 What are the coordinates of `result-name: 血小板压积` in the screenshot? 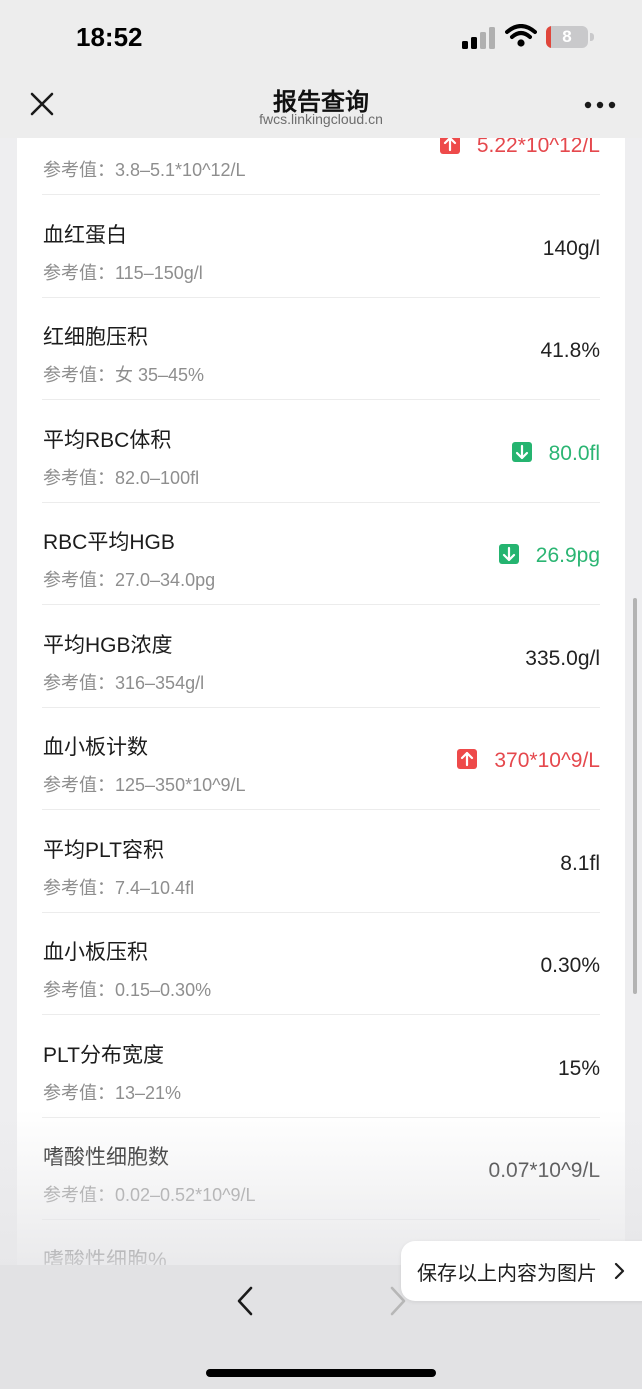 It's located at (95, 952).